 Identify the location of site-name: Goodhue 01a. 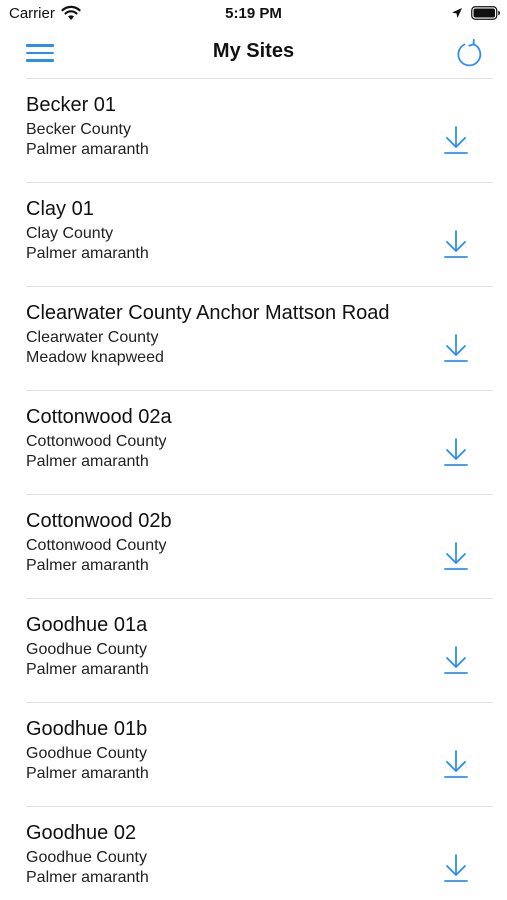
(87, 625).